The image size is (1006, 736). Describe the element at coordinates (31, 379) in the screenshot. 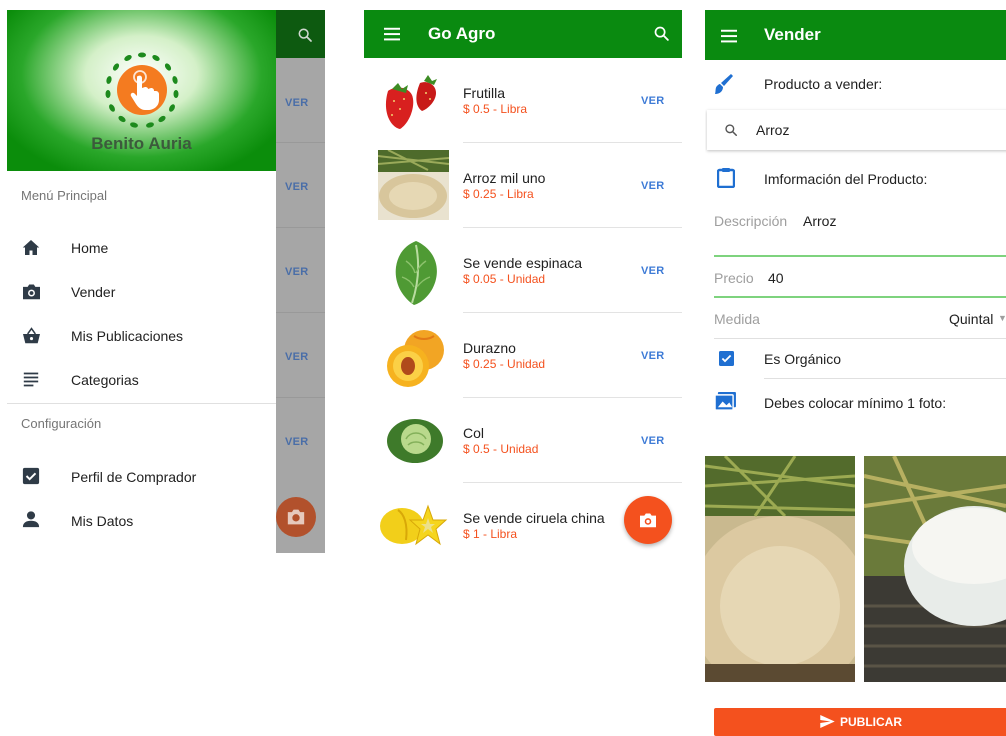

I see `list-icon` at that location.